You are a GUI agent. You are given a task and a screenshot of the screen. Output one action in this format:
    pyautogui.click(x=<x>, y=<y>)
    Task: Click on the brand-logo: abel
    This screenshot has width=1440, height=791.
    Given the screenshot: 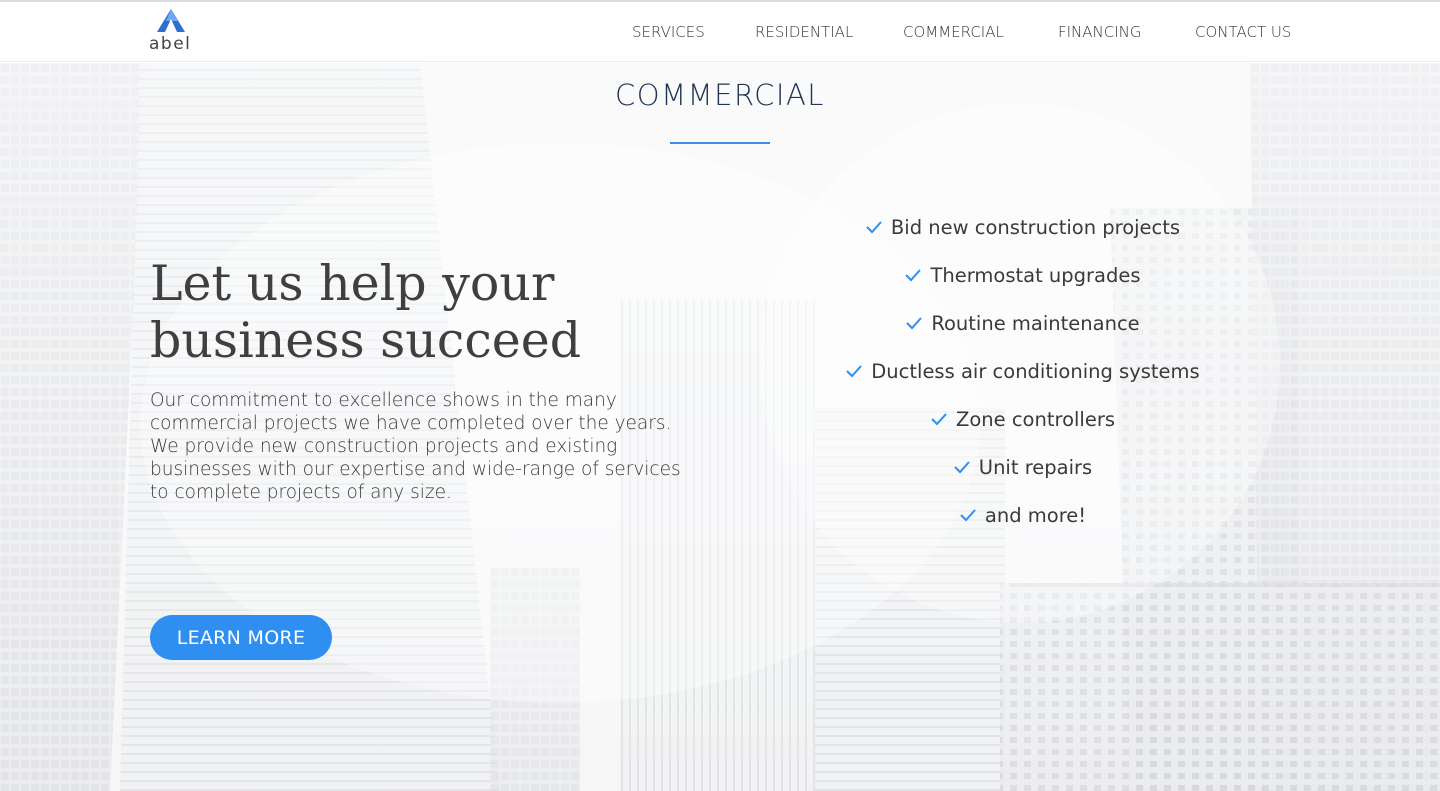 What is the action you would take?
    pyautogui.click(x=174, y=32)
    